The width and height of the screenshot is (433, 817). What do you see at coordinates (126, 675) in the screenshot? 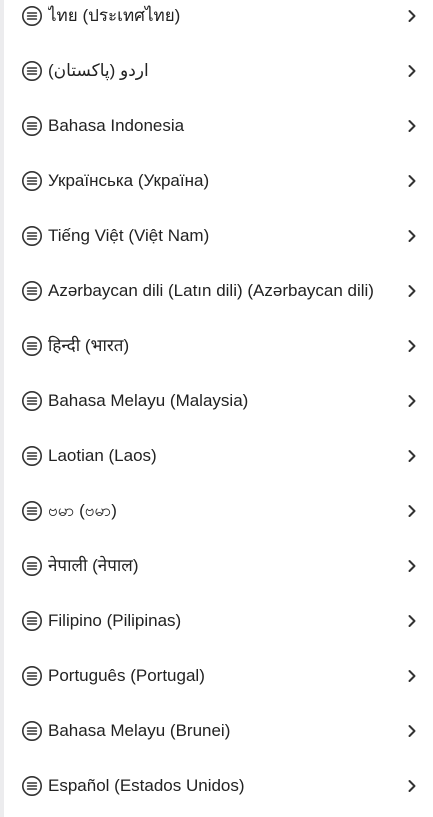
I see `language-label: Português (Portugal)` at bounding box center [126, 675].